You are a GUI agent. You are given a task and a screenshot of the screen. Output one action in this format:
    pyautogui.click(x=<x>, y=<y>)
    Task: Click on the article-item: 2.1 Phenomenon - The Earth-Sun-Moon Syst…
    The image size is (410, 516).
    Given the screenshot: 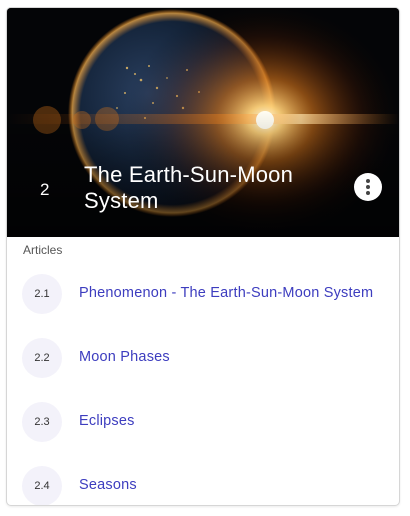 What is the action you would take?
    pyautogui.click(x=207, y=295)
    